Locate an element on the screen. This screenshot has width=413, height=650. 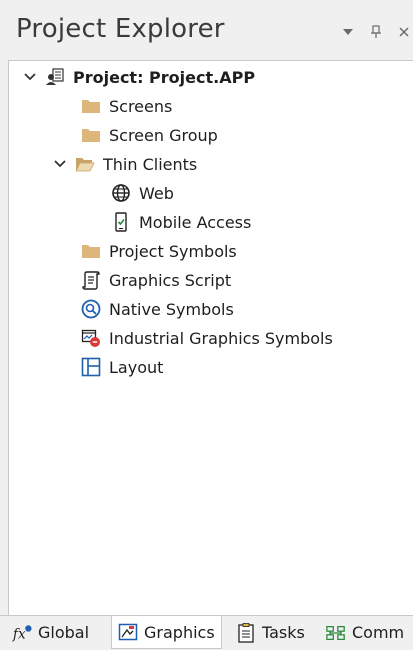
tree-item-label: Project: Project.APP is located at coordinates (164, 77).